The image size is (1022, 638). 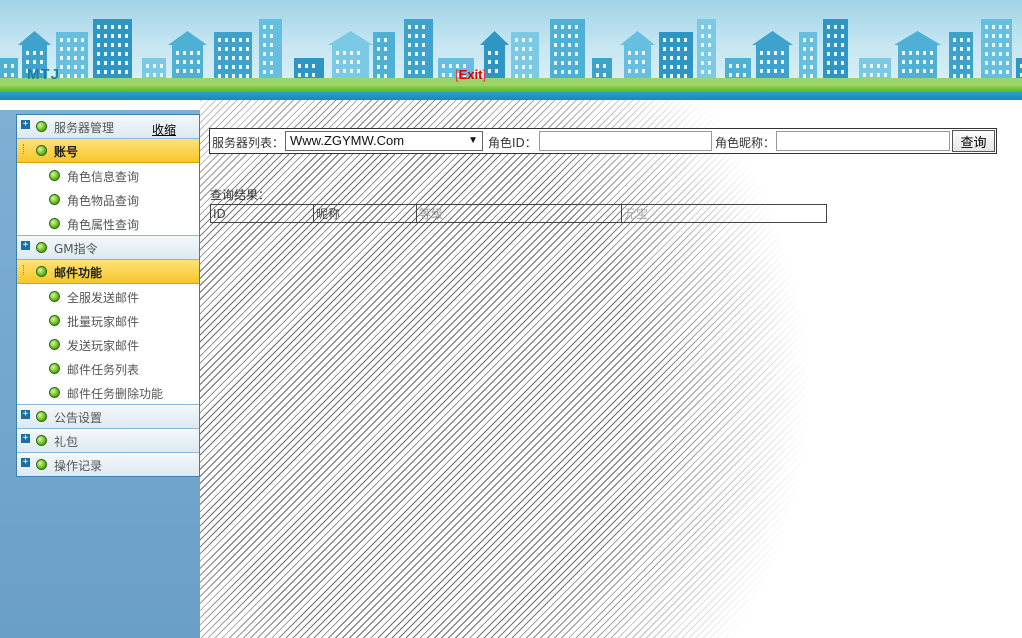 What do you see at coordinates (248, 143) in the screenshot?
I see `server-list-label: 服务器列表：` at bounding box center [248, 143].